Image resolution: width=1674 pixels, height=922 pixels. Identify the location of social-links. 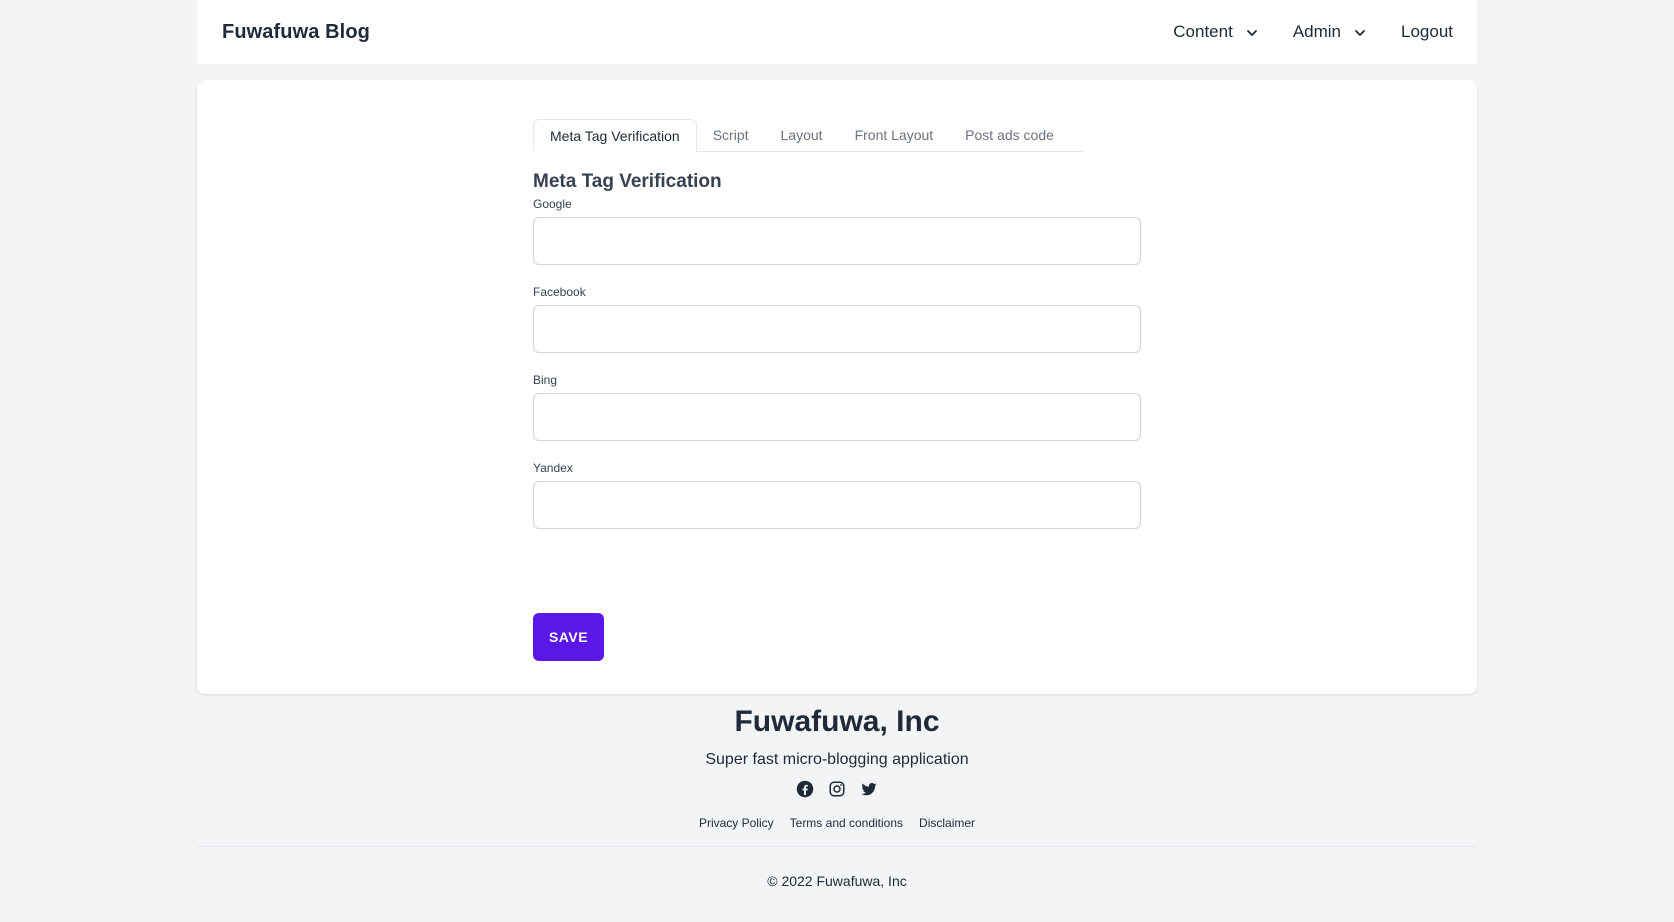
(837, 789).